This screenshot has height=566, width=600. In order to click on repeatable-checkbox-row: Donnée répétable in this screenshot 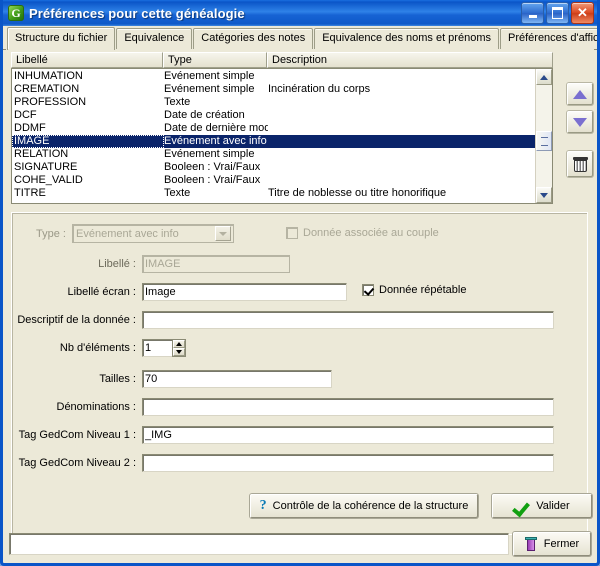, I will do `click(414, 290)`.